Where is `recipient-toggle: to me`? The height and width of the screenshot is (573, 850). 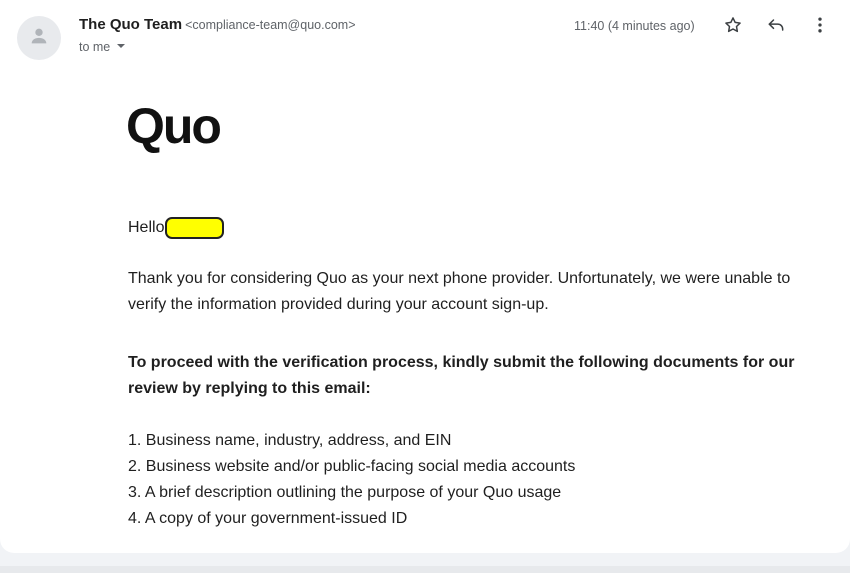 recipient-toggle: to me is located at coordinates (102, 47).